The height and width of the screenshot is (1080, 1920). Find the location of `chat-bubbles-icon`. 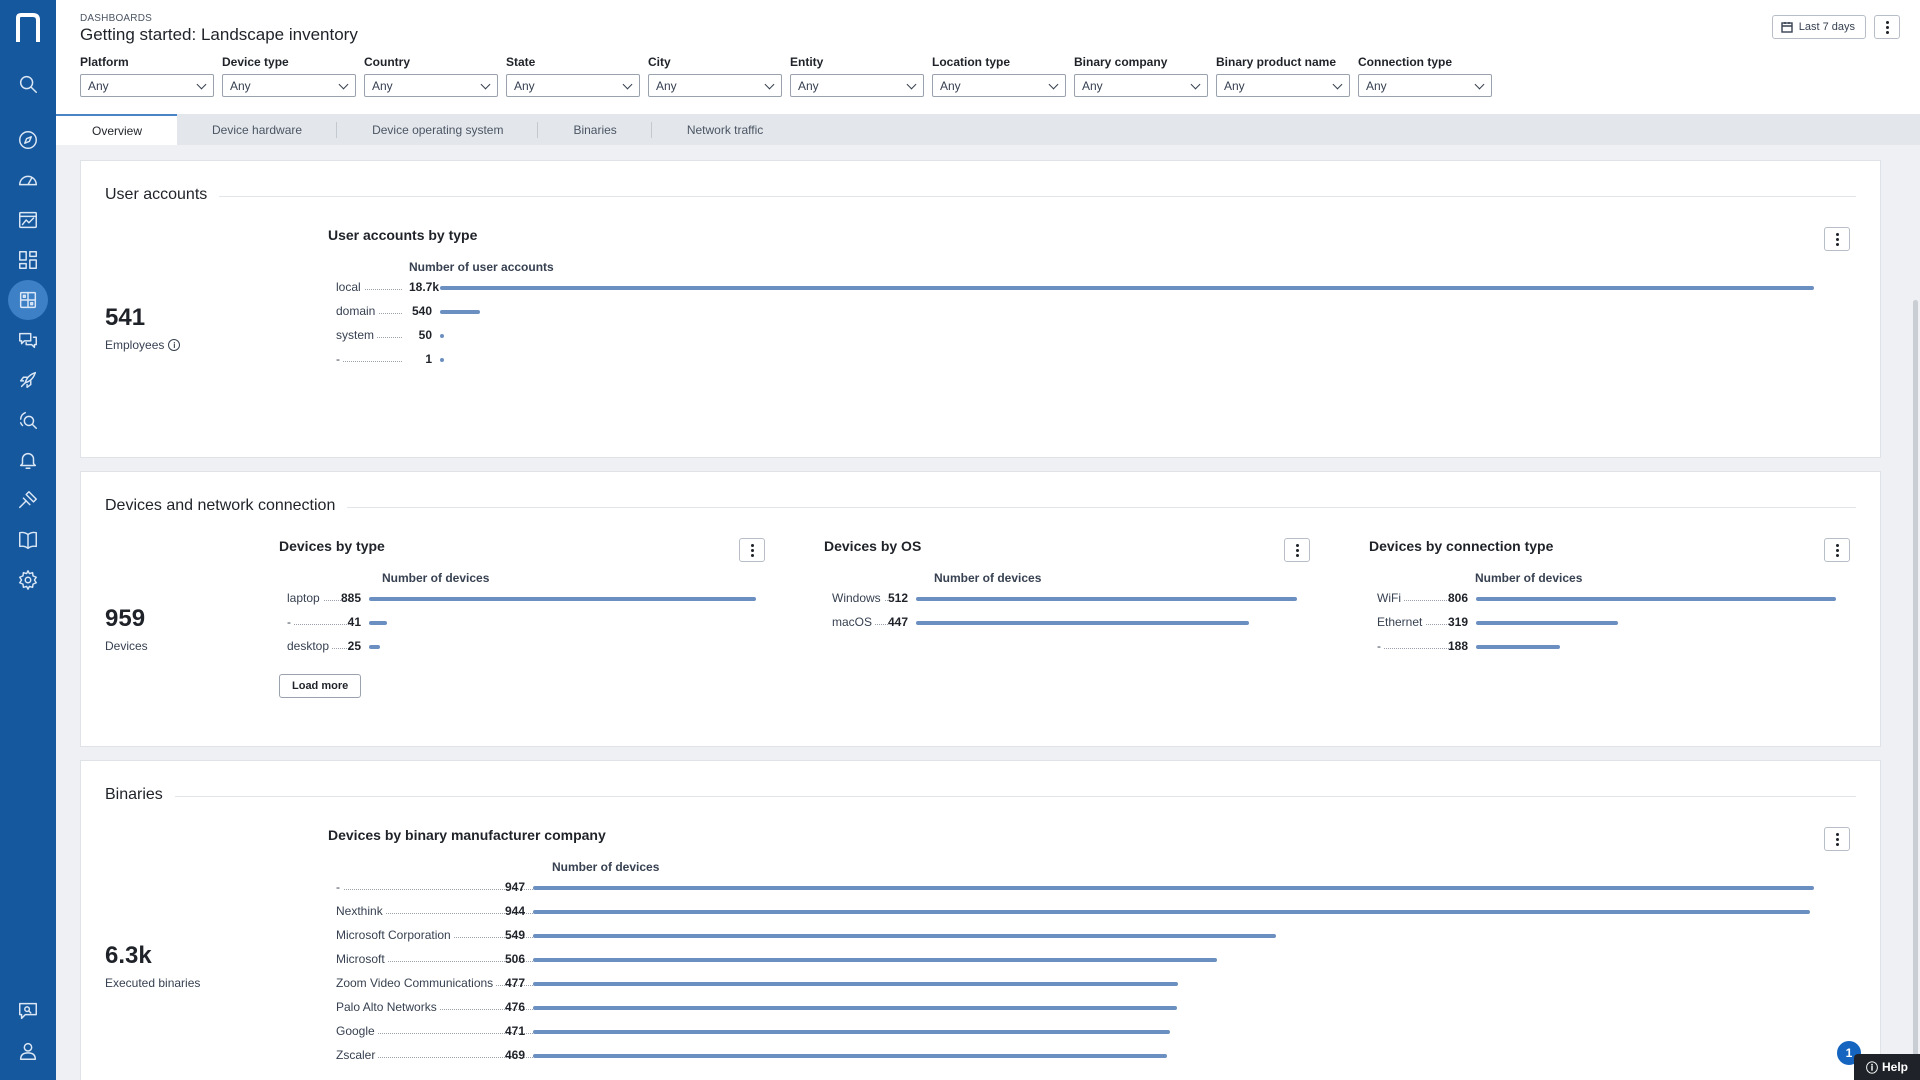

chat-bubbles-icon is located at coordinates (28, 340).